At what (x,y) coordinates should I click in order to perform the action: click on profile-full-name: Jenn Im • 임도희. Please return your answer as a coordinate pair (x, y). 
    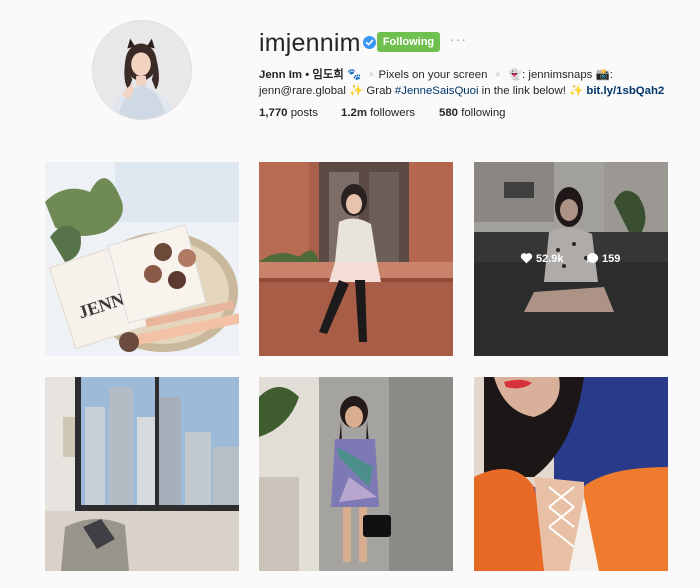
    Looking at the image, I should click on (301, 75).